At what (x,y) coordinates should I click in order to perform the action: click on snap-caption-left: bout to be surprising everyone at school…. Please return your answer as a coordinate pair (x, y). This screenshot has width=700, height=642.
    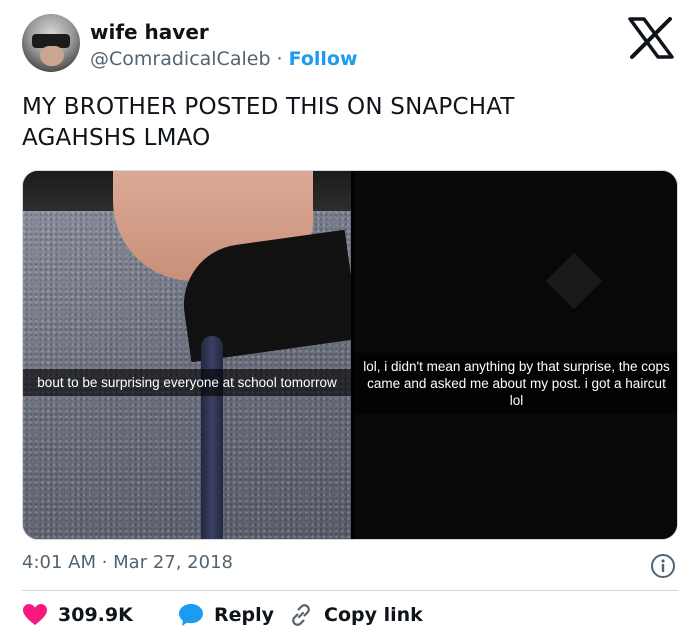
    Looking at the image, I should click on (187, 382).